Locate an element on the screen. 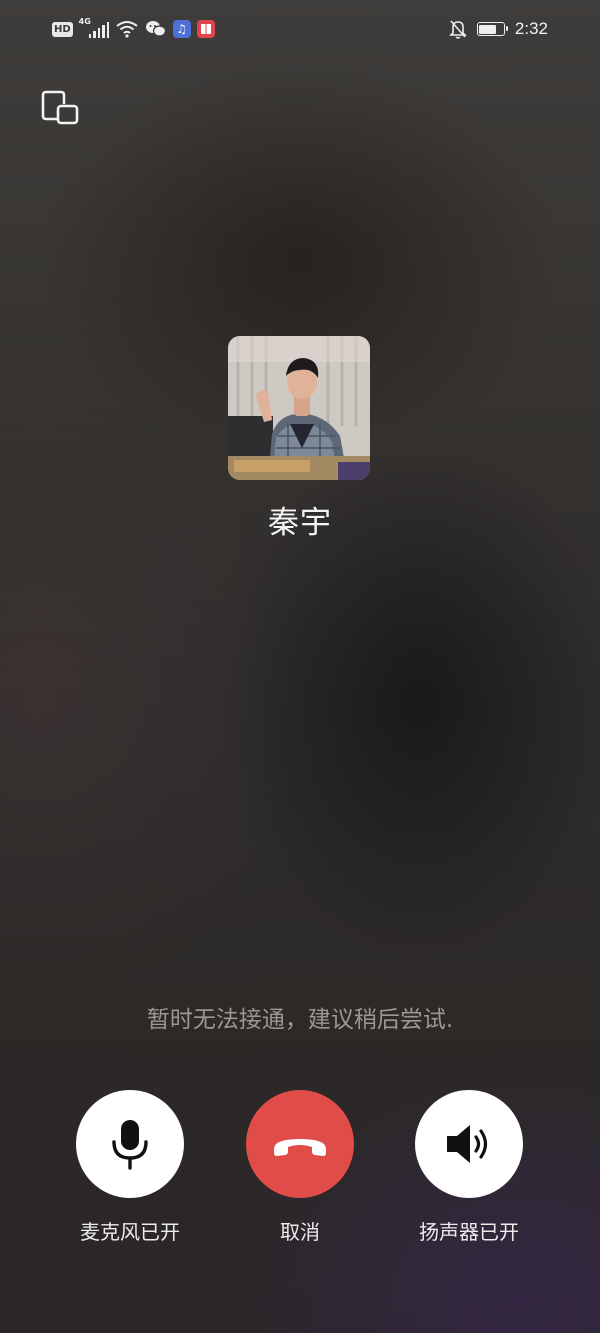  cancel-control: 取消 is located at coordinates (300, 1167).